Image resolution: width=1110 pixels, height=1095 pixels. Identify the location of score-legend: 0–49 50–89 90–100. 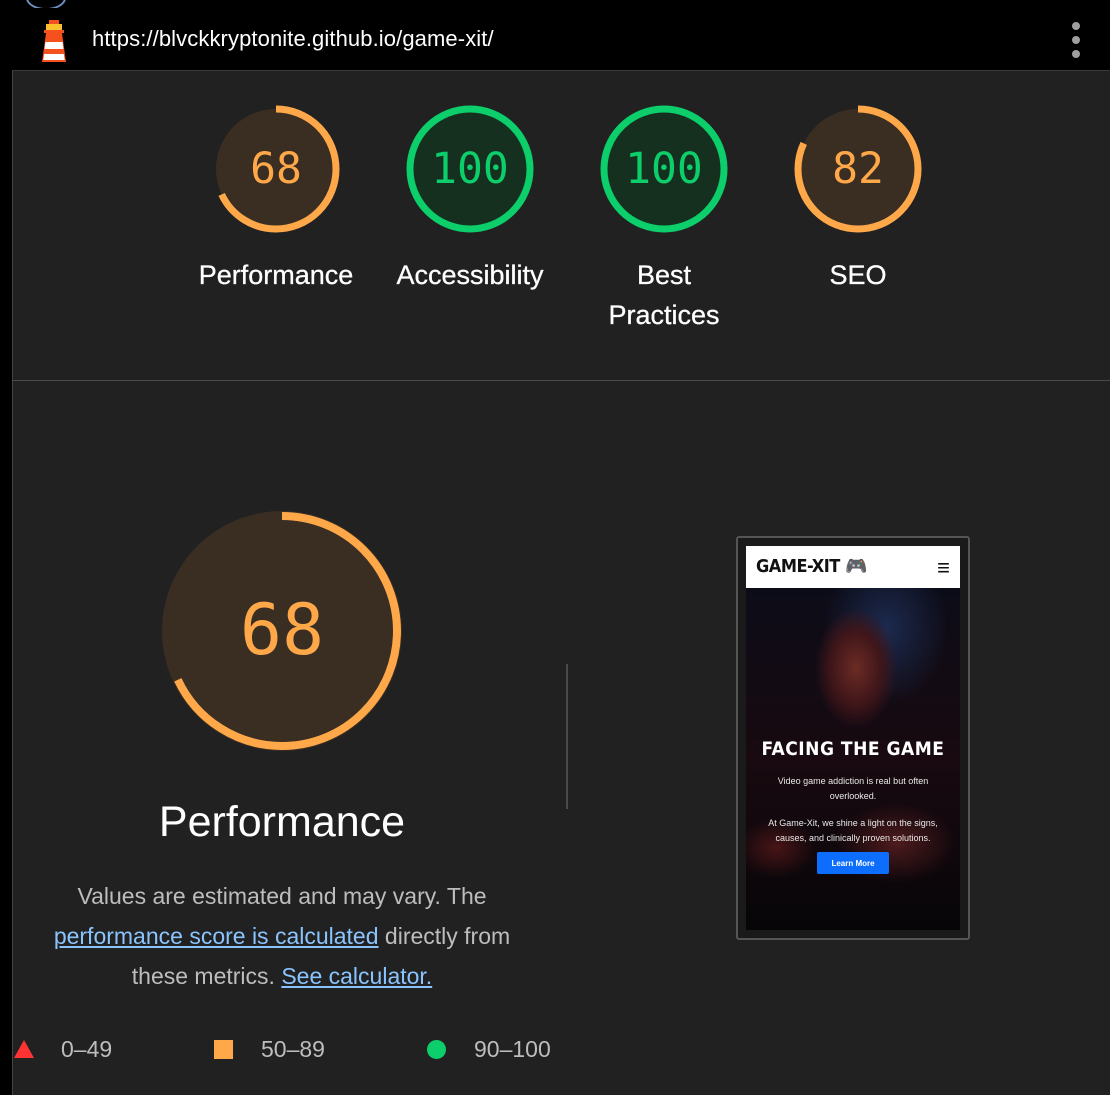
(561, 1050).